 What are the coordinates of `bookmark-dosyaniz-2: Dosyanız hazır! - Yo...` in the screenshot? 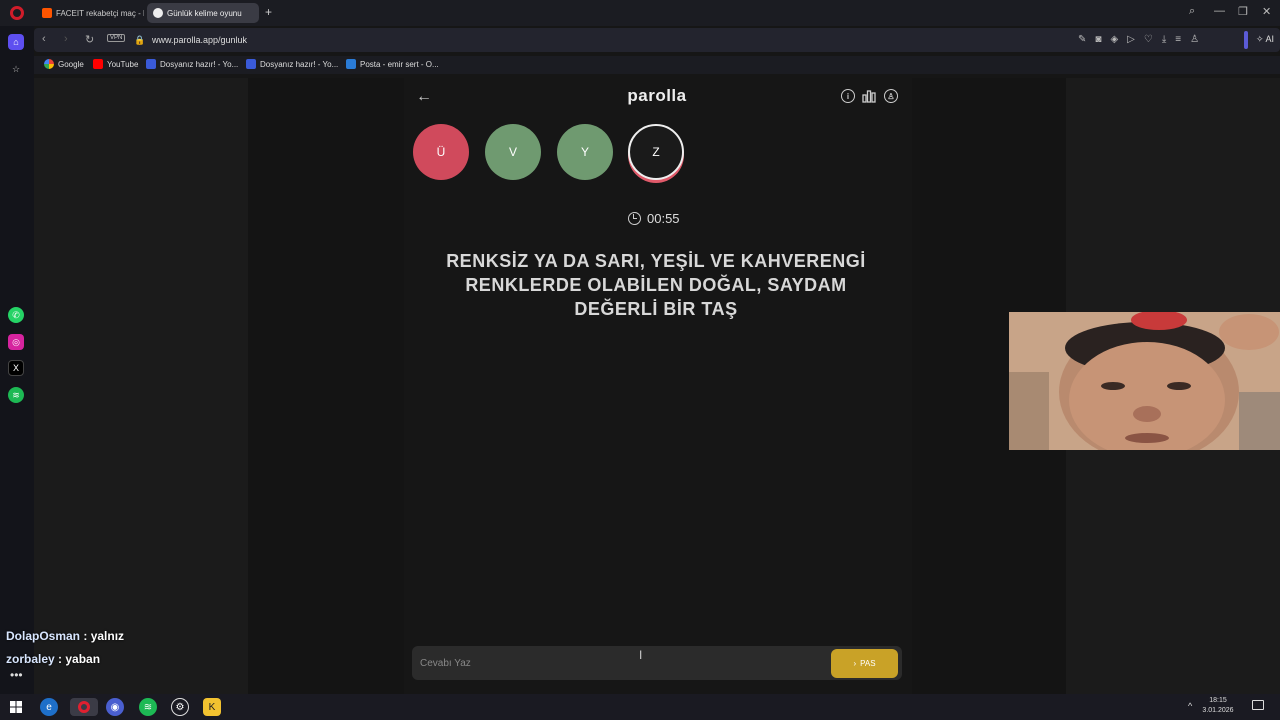 It's located at (292, 64).